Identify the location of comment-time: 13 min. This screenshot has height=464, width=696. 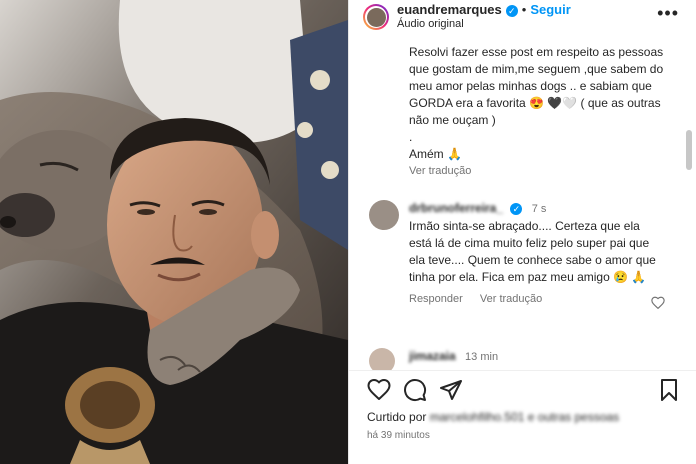
(482, 357).